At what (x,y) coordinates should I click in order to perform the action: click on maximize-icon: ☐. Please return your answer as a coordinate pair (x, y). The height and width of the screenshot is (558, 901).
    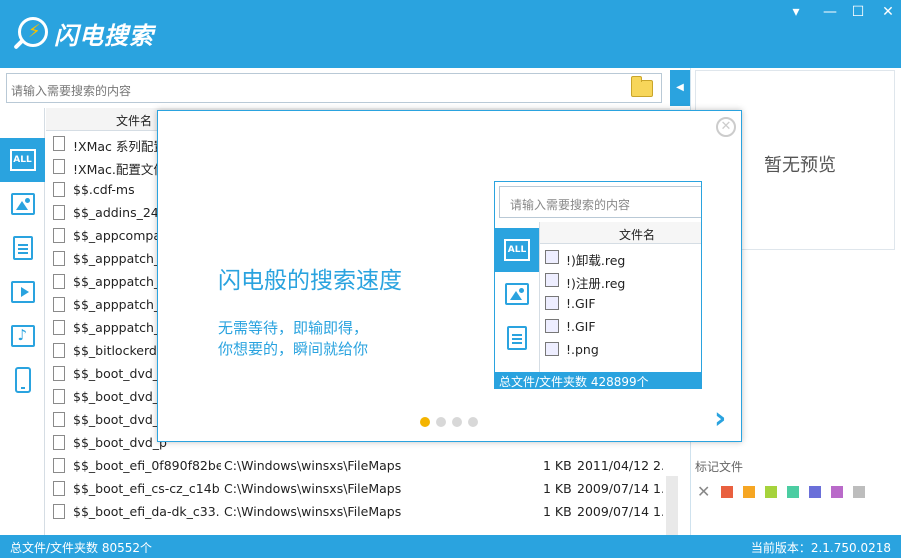
    Looking at the image, I should click on (858, 12).